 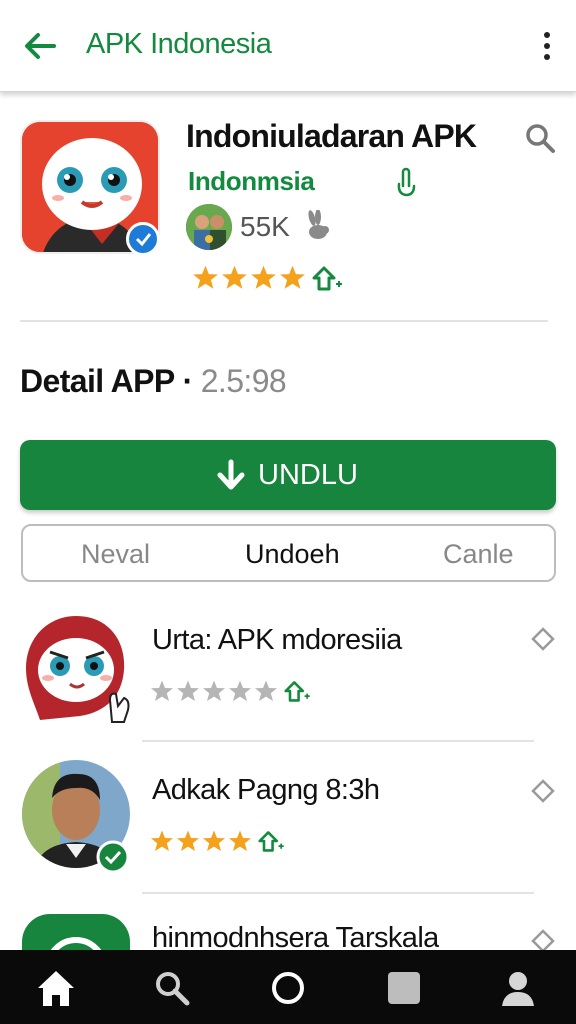 I want to click on square-nav-icon, so click(x=404, y=988).